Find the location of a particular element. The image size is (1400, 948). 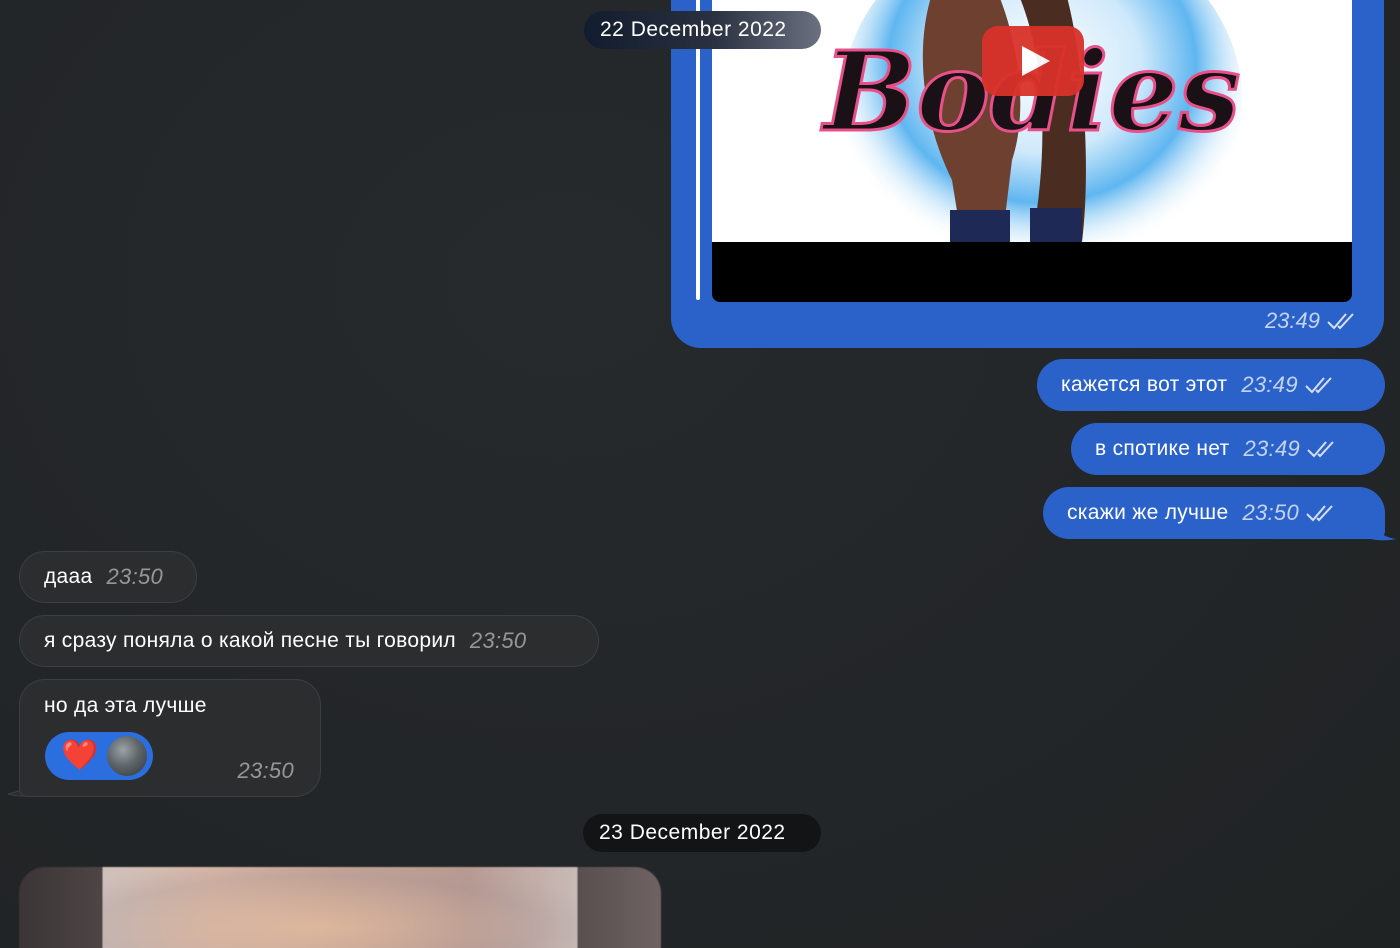

message-text: я сразу поняла о какой песне ты говорил is located at coordinates (250, 640).